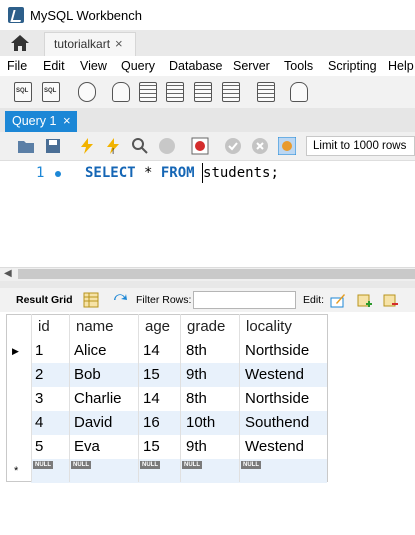 This screenshot has width=415, height=535. Describe the element at coordinates (44, 300) in the screenshot. I see `result-grid-label: Result Grid` at that location.